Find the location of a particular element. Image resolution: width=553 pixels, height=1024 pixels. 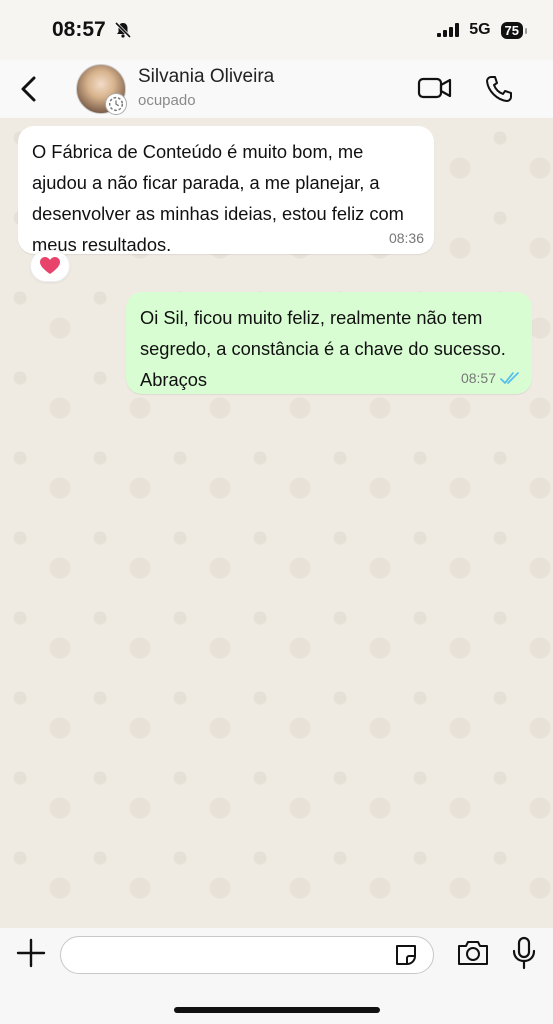

input-bar is located at coordinates (276, 976).